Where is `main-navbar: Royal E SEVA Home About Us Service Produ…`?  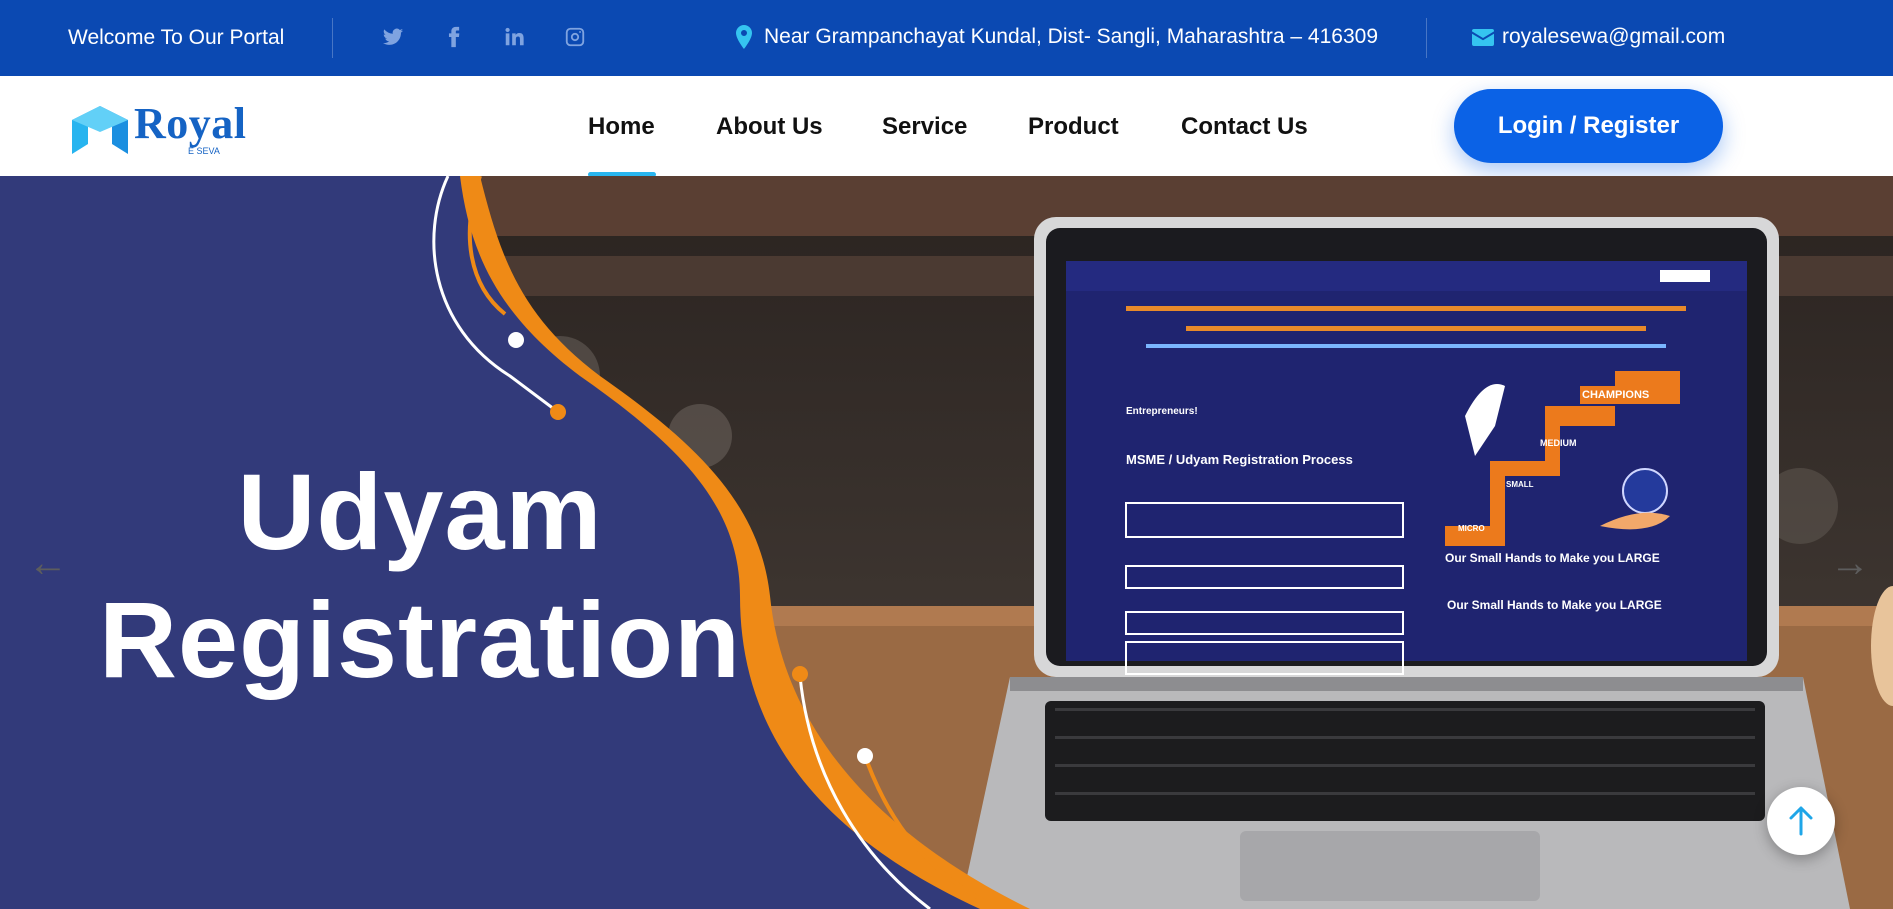
main-navbar: Royal E SEVA Home About Us Service Produ… is located at coordinates (946, 126).